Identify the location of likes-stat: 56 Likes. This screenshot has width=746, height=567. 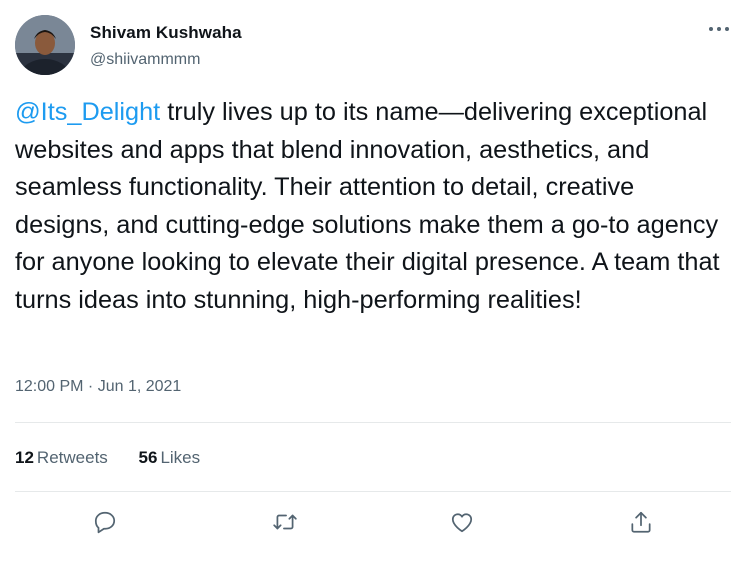
(170, 458).